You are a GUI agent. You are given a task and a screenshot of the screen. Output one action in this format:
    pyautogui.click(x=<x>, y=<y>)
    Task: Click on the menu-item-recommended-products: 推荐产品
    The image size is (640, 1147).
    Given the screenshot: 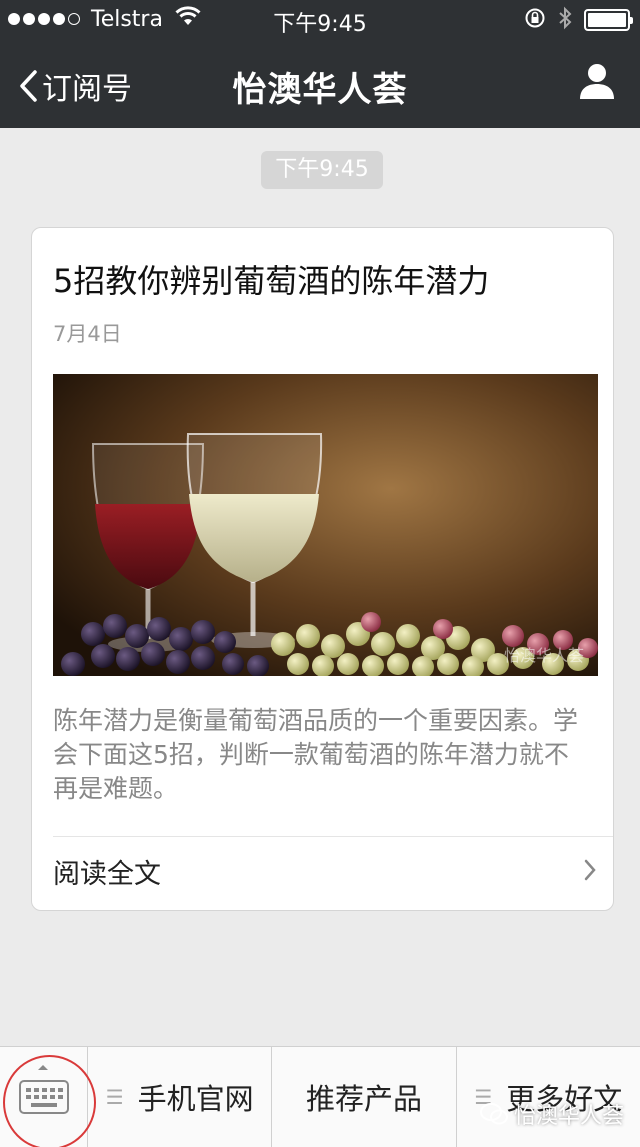 What is the action you would take?
    pyautogui.click(x=364, y=1097)
    